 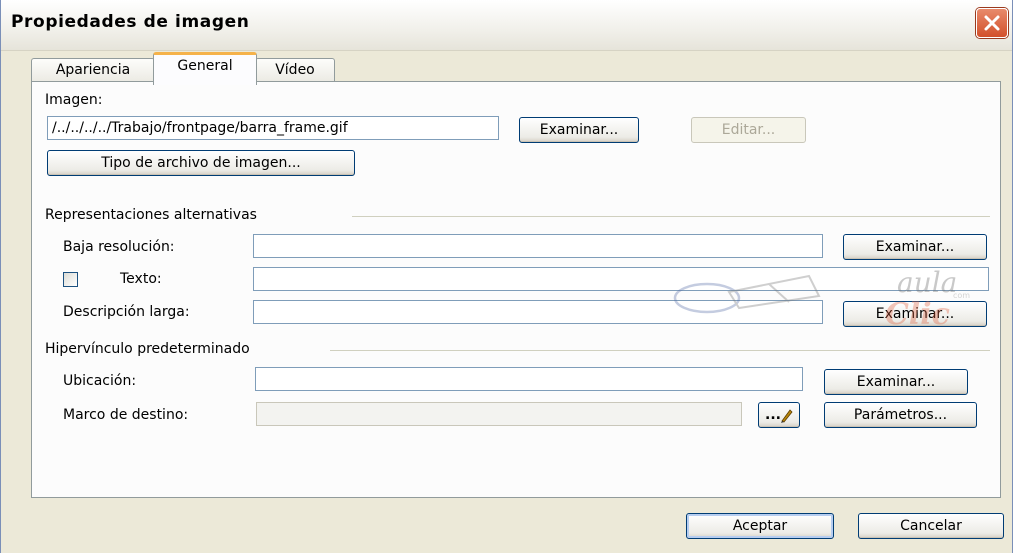 I want to click on tab-label: Vídeo, so click(x=295, y=70).